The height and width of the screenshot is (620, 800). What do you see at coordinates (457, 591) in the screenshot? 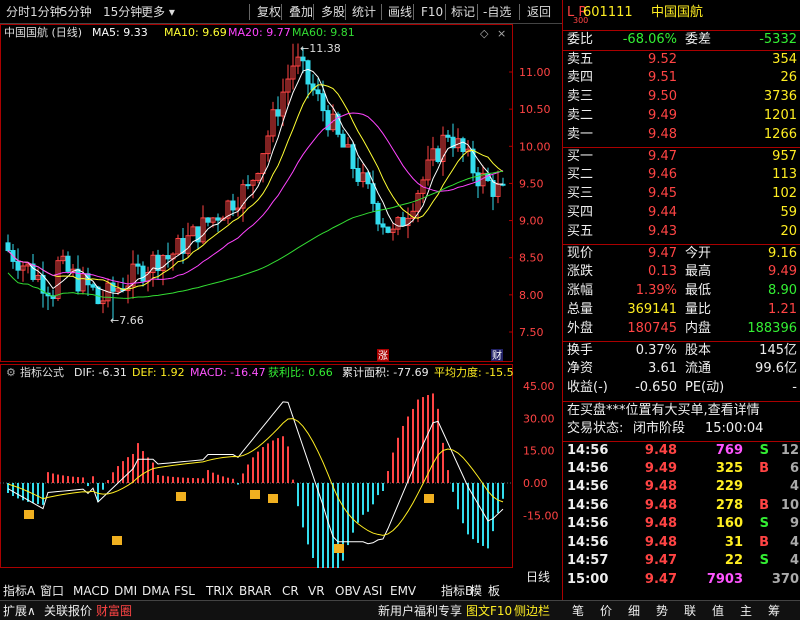
I see `indicator-tab-13: 指标B` at bounding box center [457, 591].